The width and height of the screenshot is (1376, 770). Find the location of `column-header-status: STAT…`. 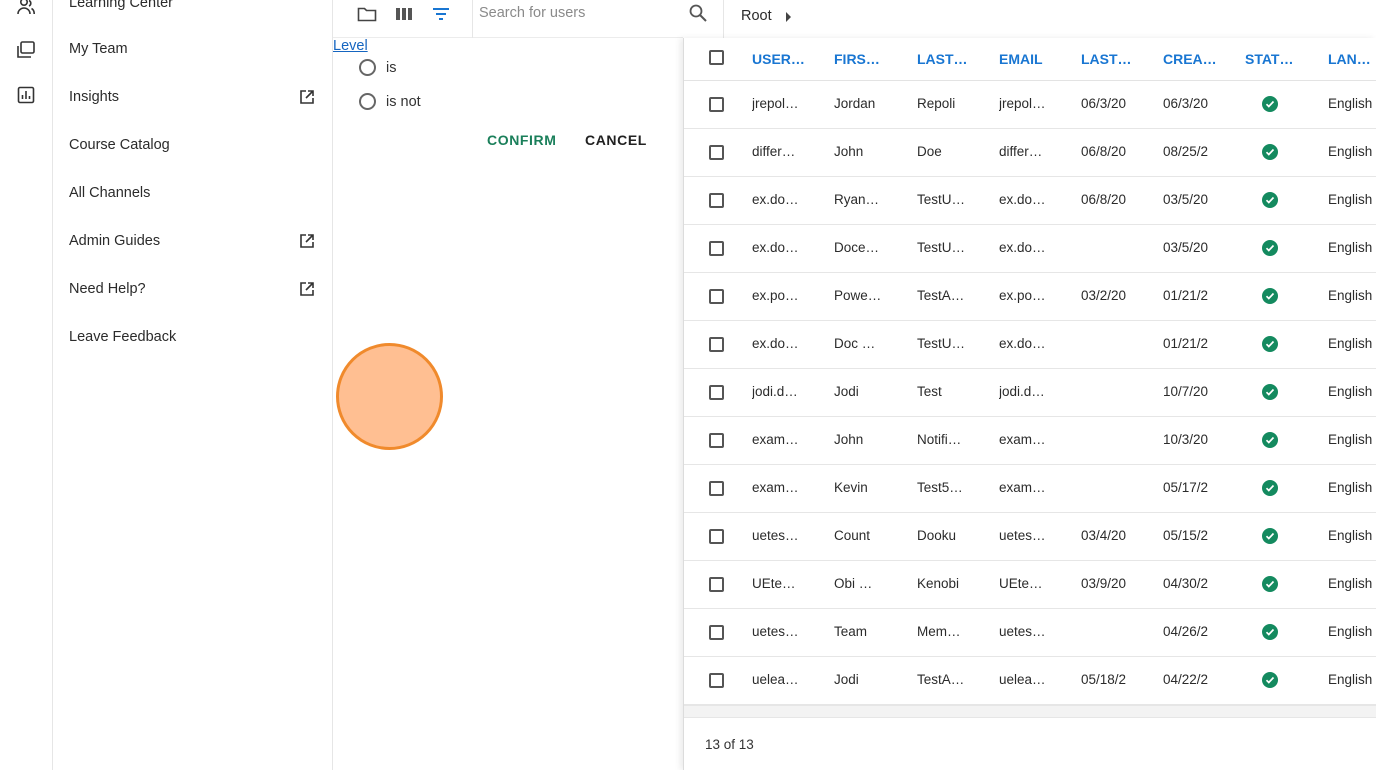

column-header-status: STAT… is located at coordinates (1272, 59).